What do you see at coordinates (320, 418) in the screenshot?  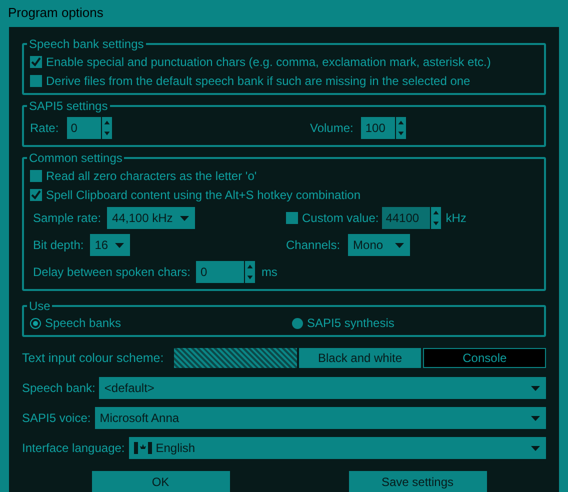 I see `dropdown: Microsoft Anna` at bounding box center [320, 418].